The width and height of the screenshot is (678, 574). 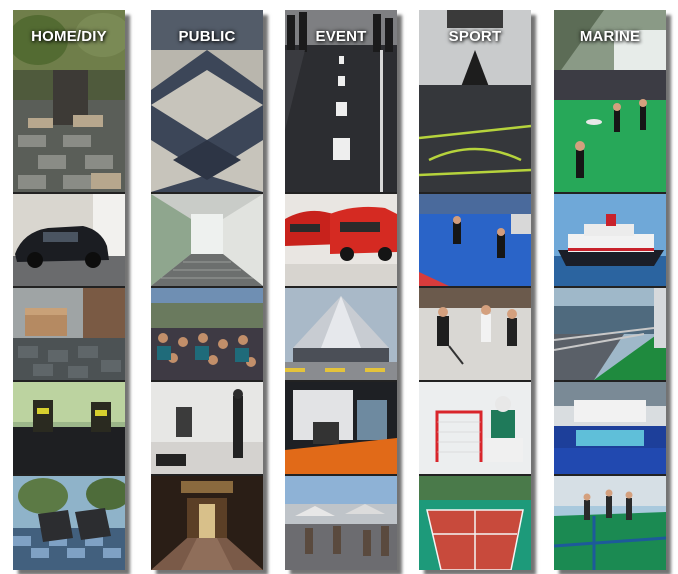 What do you see at coordinates (207, 523) in the screenshot?
I see `photo-public-lobby-entrance` at bounding box center [207, 523].